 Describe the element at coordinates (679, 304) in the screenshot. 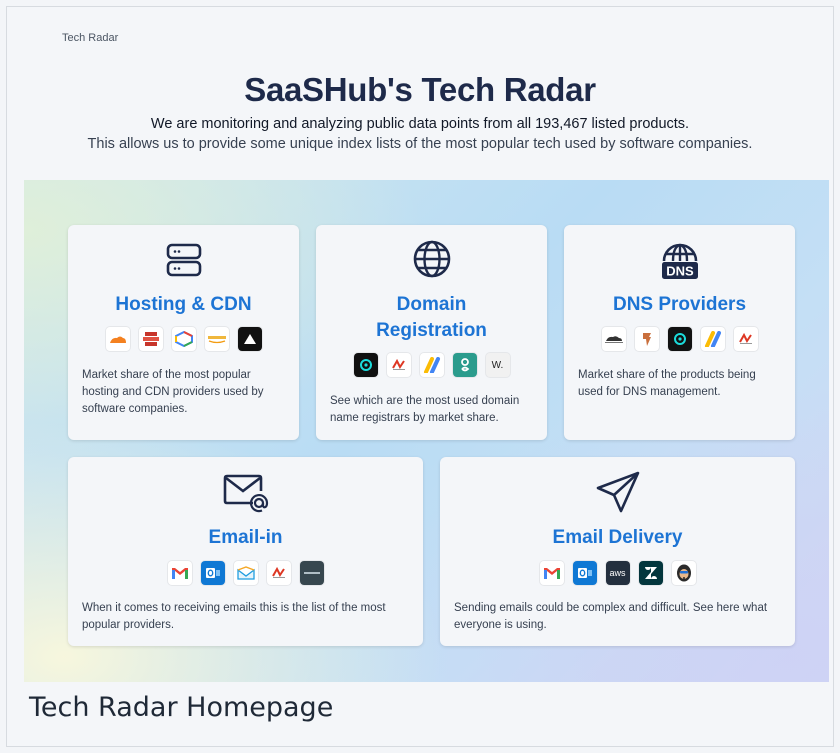

I see `card-title: DNS Providers` at that location.